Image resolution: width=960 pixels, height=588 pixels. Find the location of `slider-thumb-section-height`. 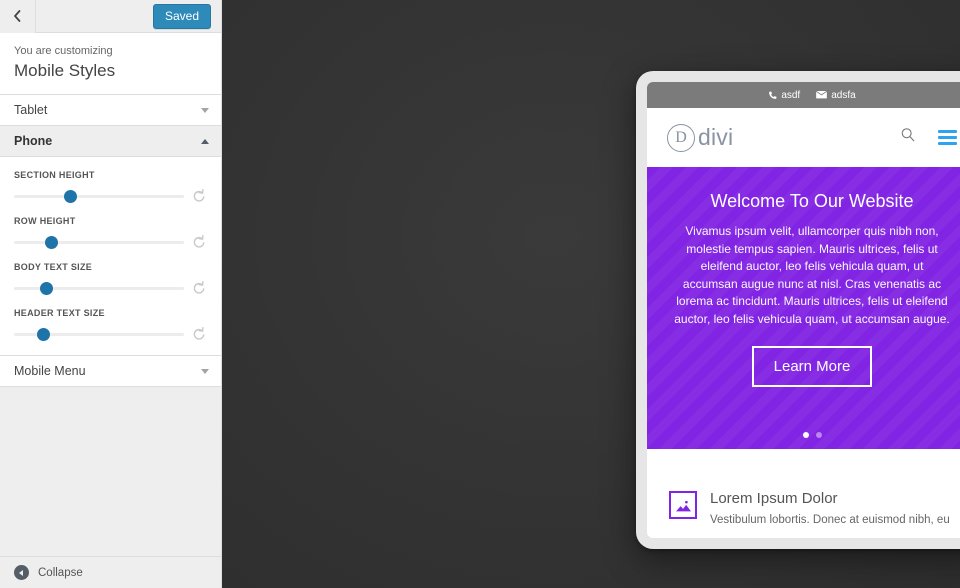

slider-thumb-section-height is located at coordinates (71, 196).